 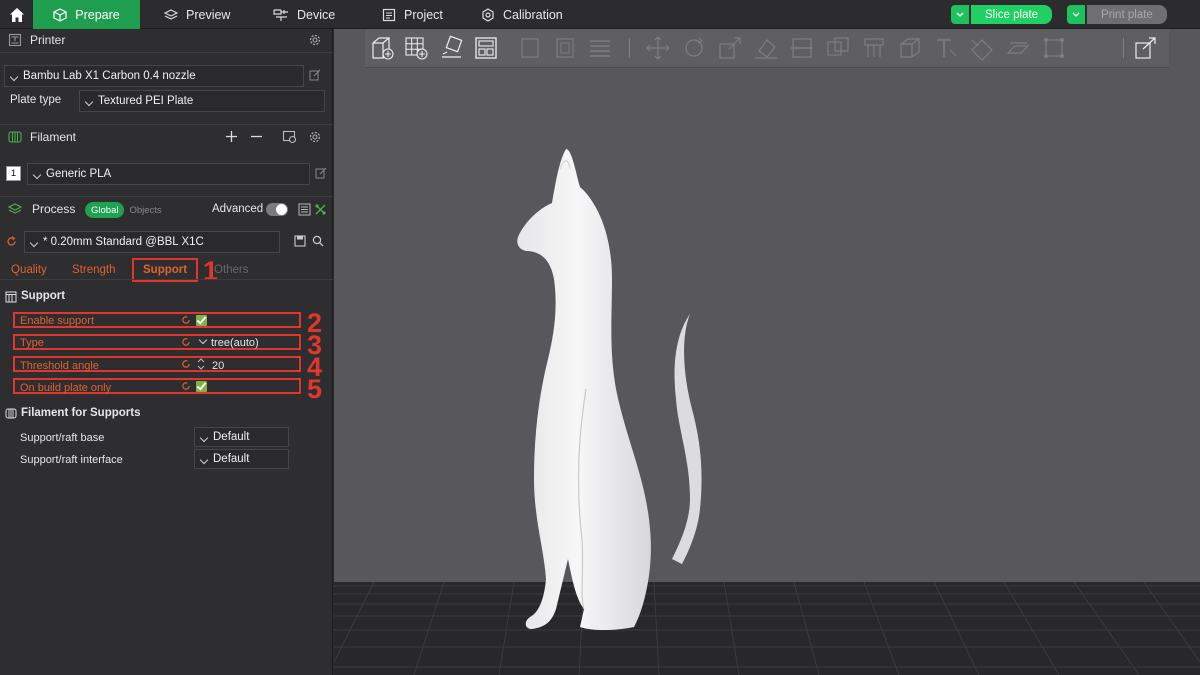 I want to click on home-button, so click(x=16, y=14).